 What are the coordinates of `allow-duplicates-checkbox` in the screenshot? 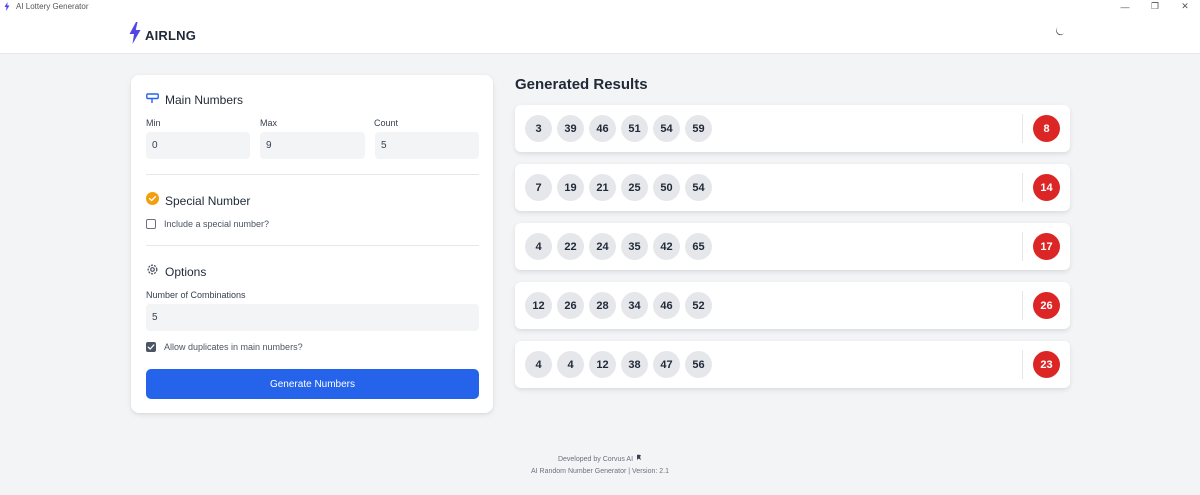 It's located at (151, 347).